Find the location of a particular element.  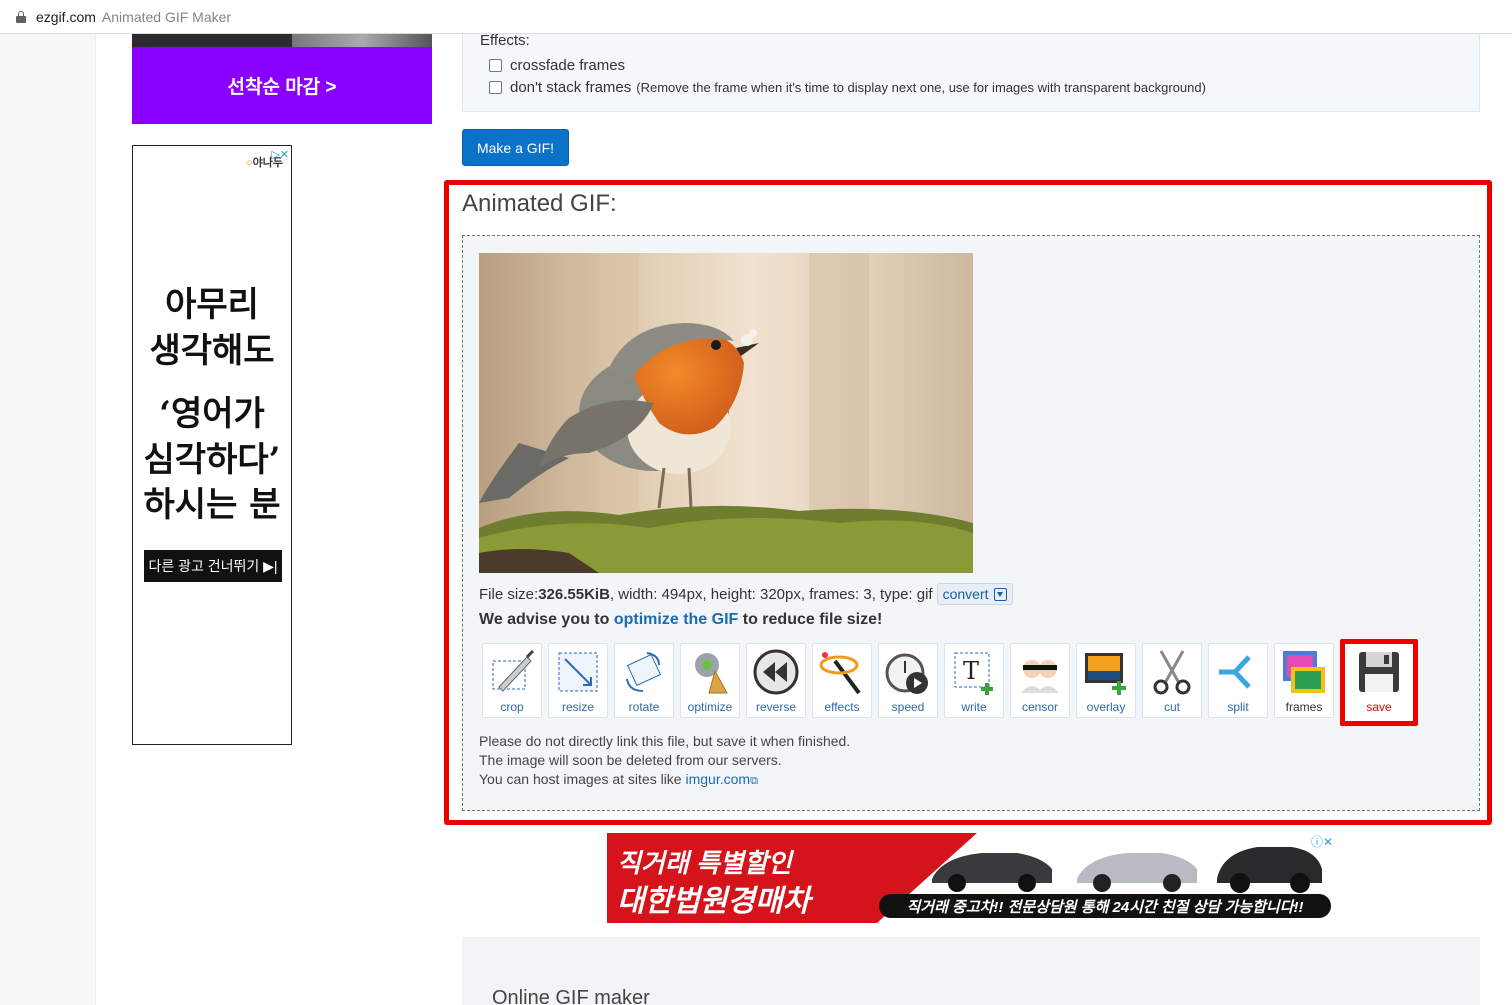

ad-banner-purple: 선착순 마감 > is located at coordinates (282, 79).